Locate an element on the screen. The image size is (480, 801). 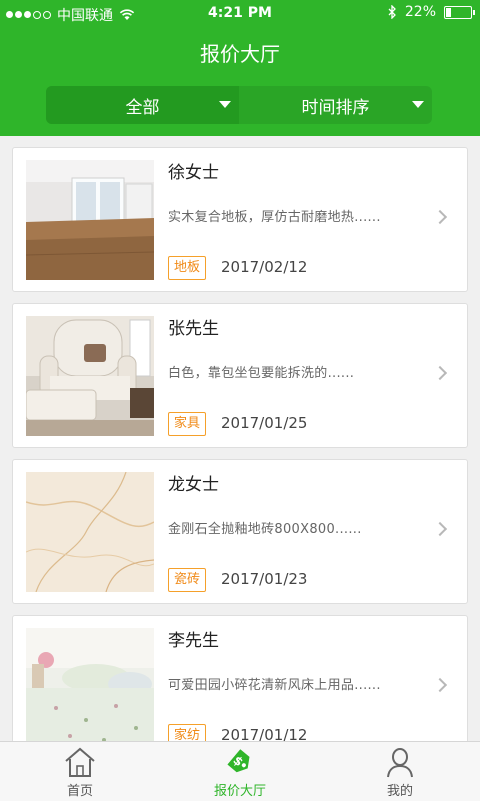
bottom-tab-bar: 首页 $ 报价大厅 我的 is located at coordinates (240, 771).